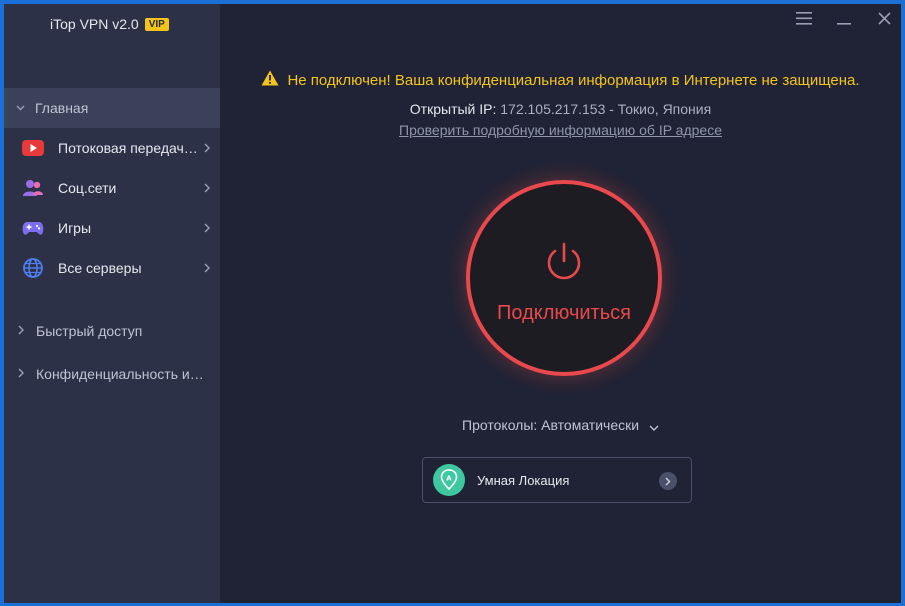 This screenshot has width=905, height=606. What do you see at coordinates (33, 148) in the screenshot?
I see `youtube-play-icon` at bounding box center [33, 148].